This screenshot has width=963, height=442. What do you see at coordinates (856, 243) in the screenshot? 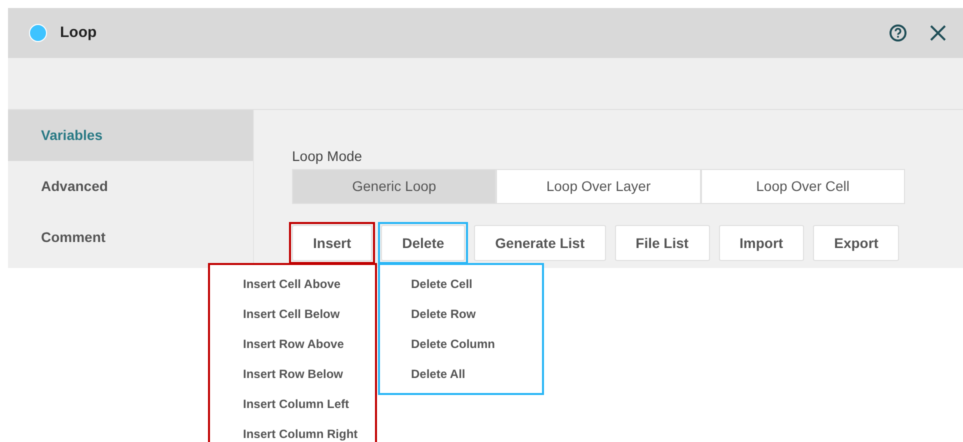
I see `toolbar-button: Export` at bounding box center [856, 243].